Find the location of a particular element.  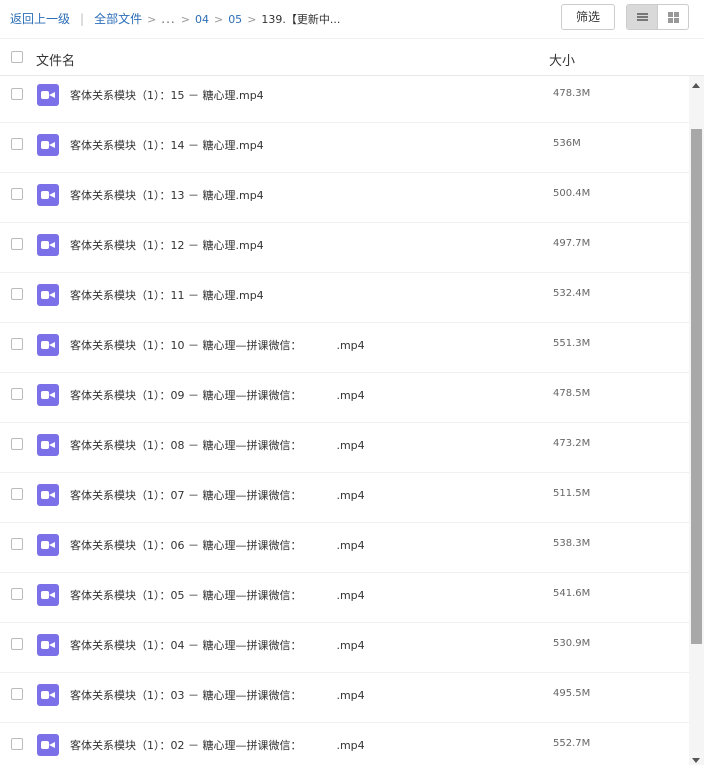

file-row: 客体关系模块（1）：07 － 糖心理—拼课微信： .mp4 511.5M is located at coordinates (344, 498).